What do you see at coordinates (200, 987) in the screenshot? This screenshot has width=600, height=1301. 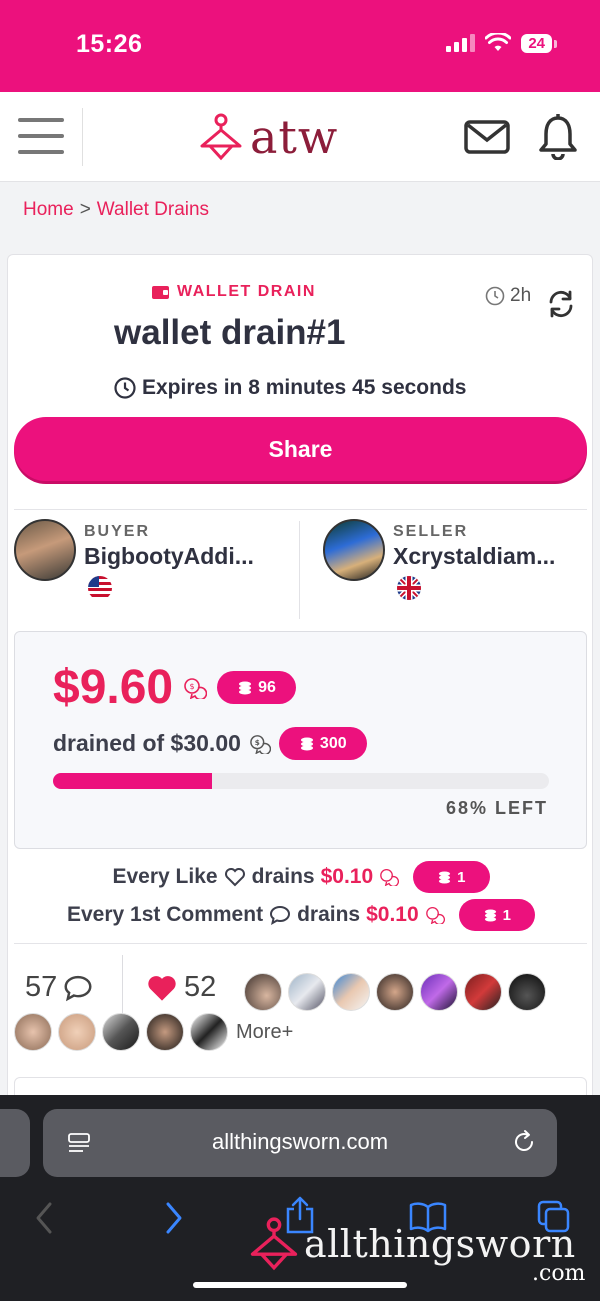 I see `like-count: 52` at bounding box center [200, 987].